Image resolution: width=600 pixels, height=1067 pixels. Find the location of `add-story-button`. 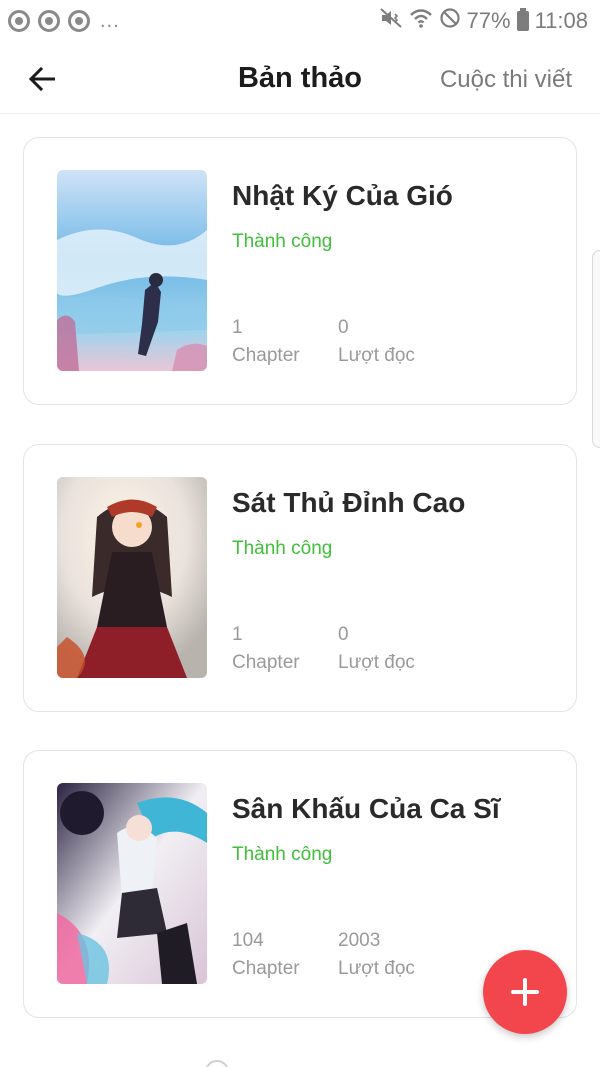

add-story-button is located at coordinates (525, 992).